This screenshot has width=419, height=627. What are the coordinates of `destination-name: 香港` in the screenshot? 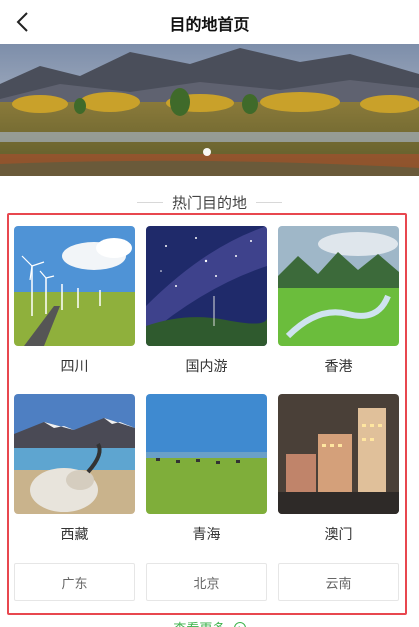 It's located at (338, 367).